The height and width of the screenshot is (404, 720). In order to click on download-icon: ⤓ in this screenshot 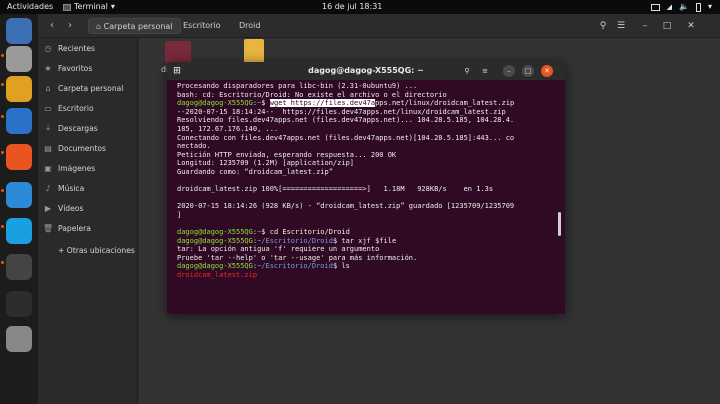, I will do `click(48, 127)`.